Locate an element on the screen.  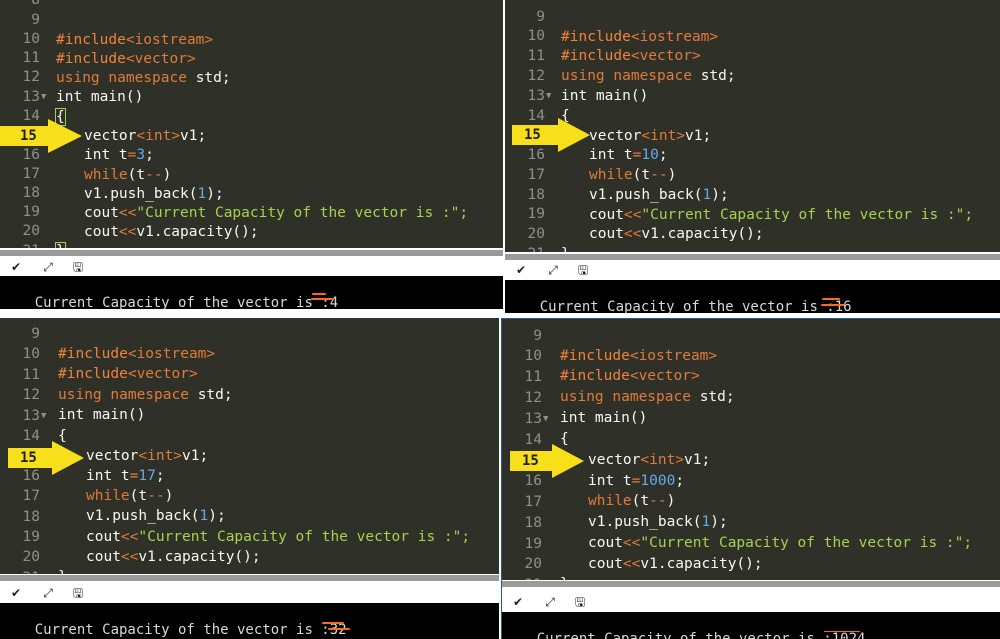
console-output: Current Capacity of the vector is :1024 is located at coordinates (751, 625).